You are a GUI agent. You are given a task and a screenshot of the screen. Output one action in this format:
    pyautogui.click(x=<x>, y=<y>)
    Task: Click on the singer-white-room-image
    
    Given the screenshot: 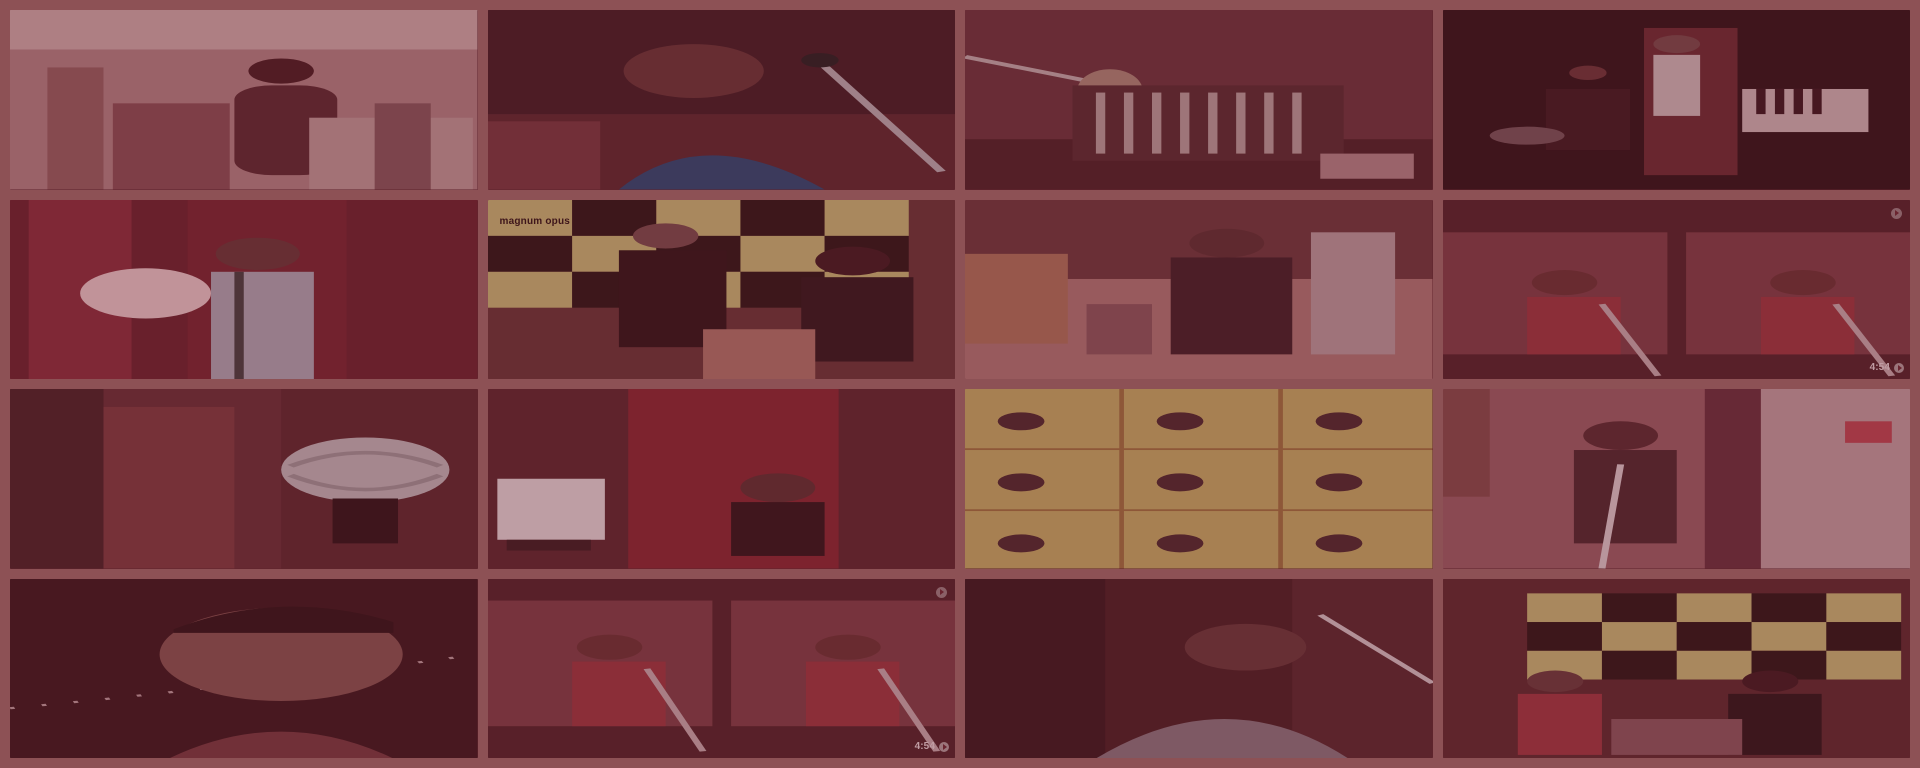 What is the action you would take?
    pyautogui.click(x=244, y=100)
    